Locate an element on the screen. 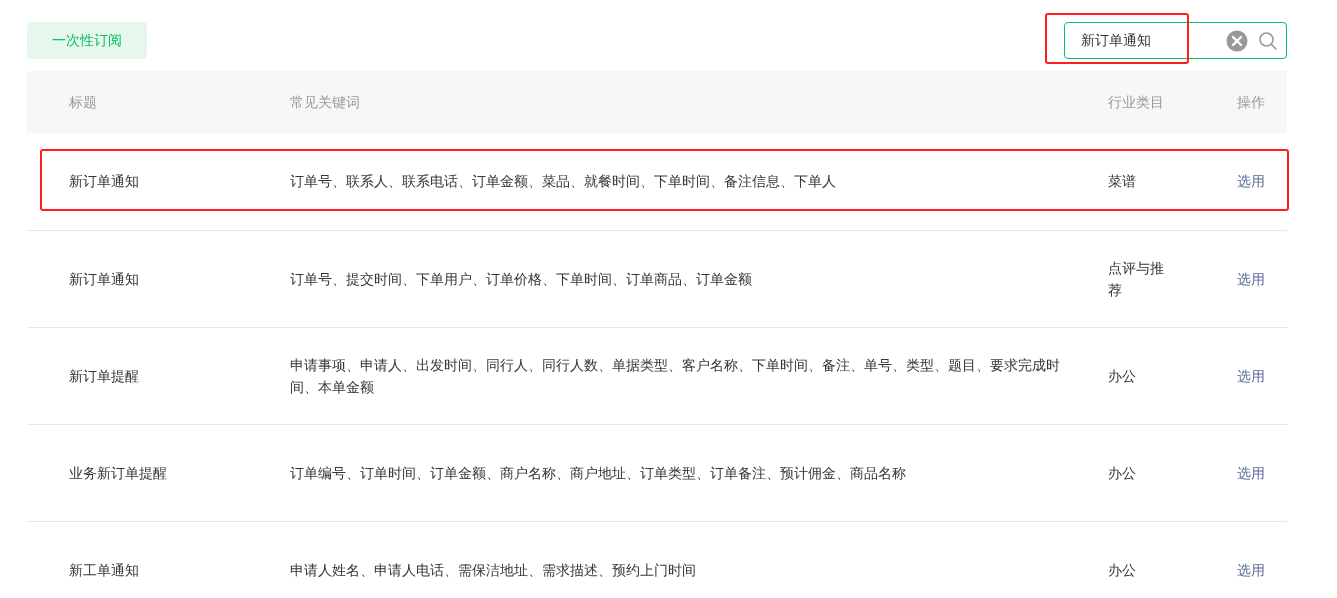  keywords-text: 申请人姓名、申请人电话、需保洁地址、需求描述、预约上门时间 is located at coordinates (493, 569).